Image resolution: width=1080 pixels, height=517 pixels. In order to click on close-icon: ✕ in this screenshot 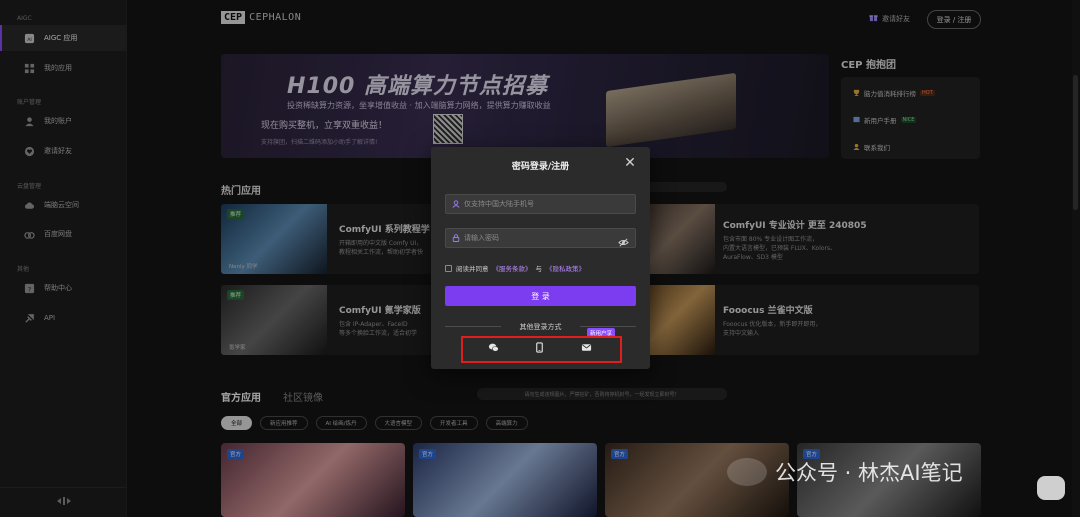, I will do `click(630, 163)`.